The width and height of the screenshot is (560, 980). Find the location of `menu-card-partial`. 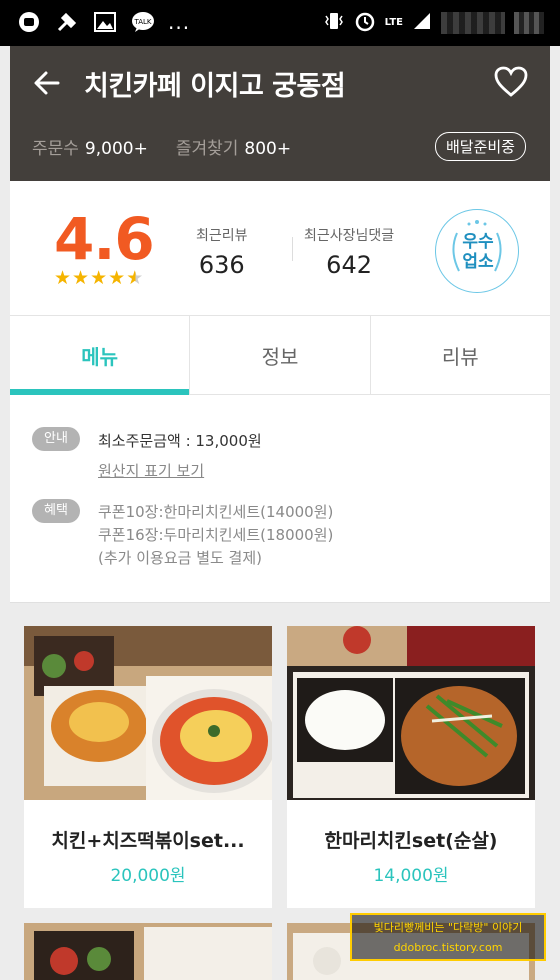

menu-card-partial is located at coordinates (148, 951).